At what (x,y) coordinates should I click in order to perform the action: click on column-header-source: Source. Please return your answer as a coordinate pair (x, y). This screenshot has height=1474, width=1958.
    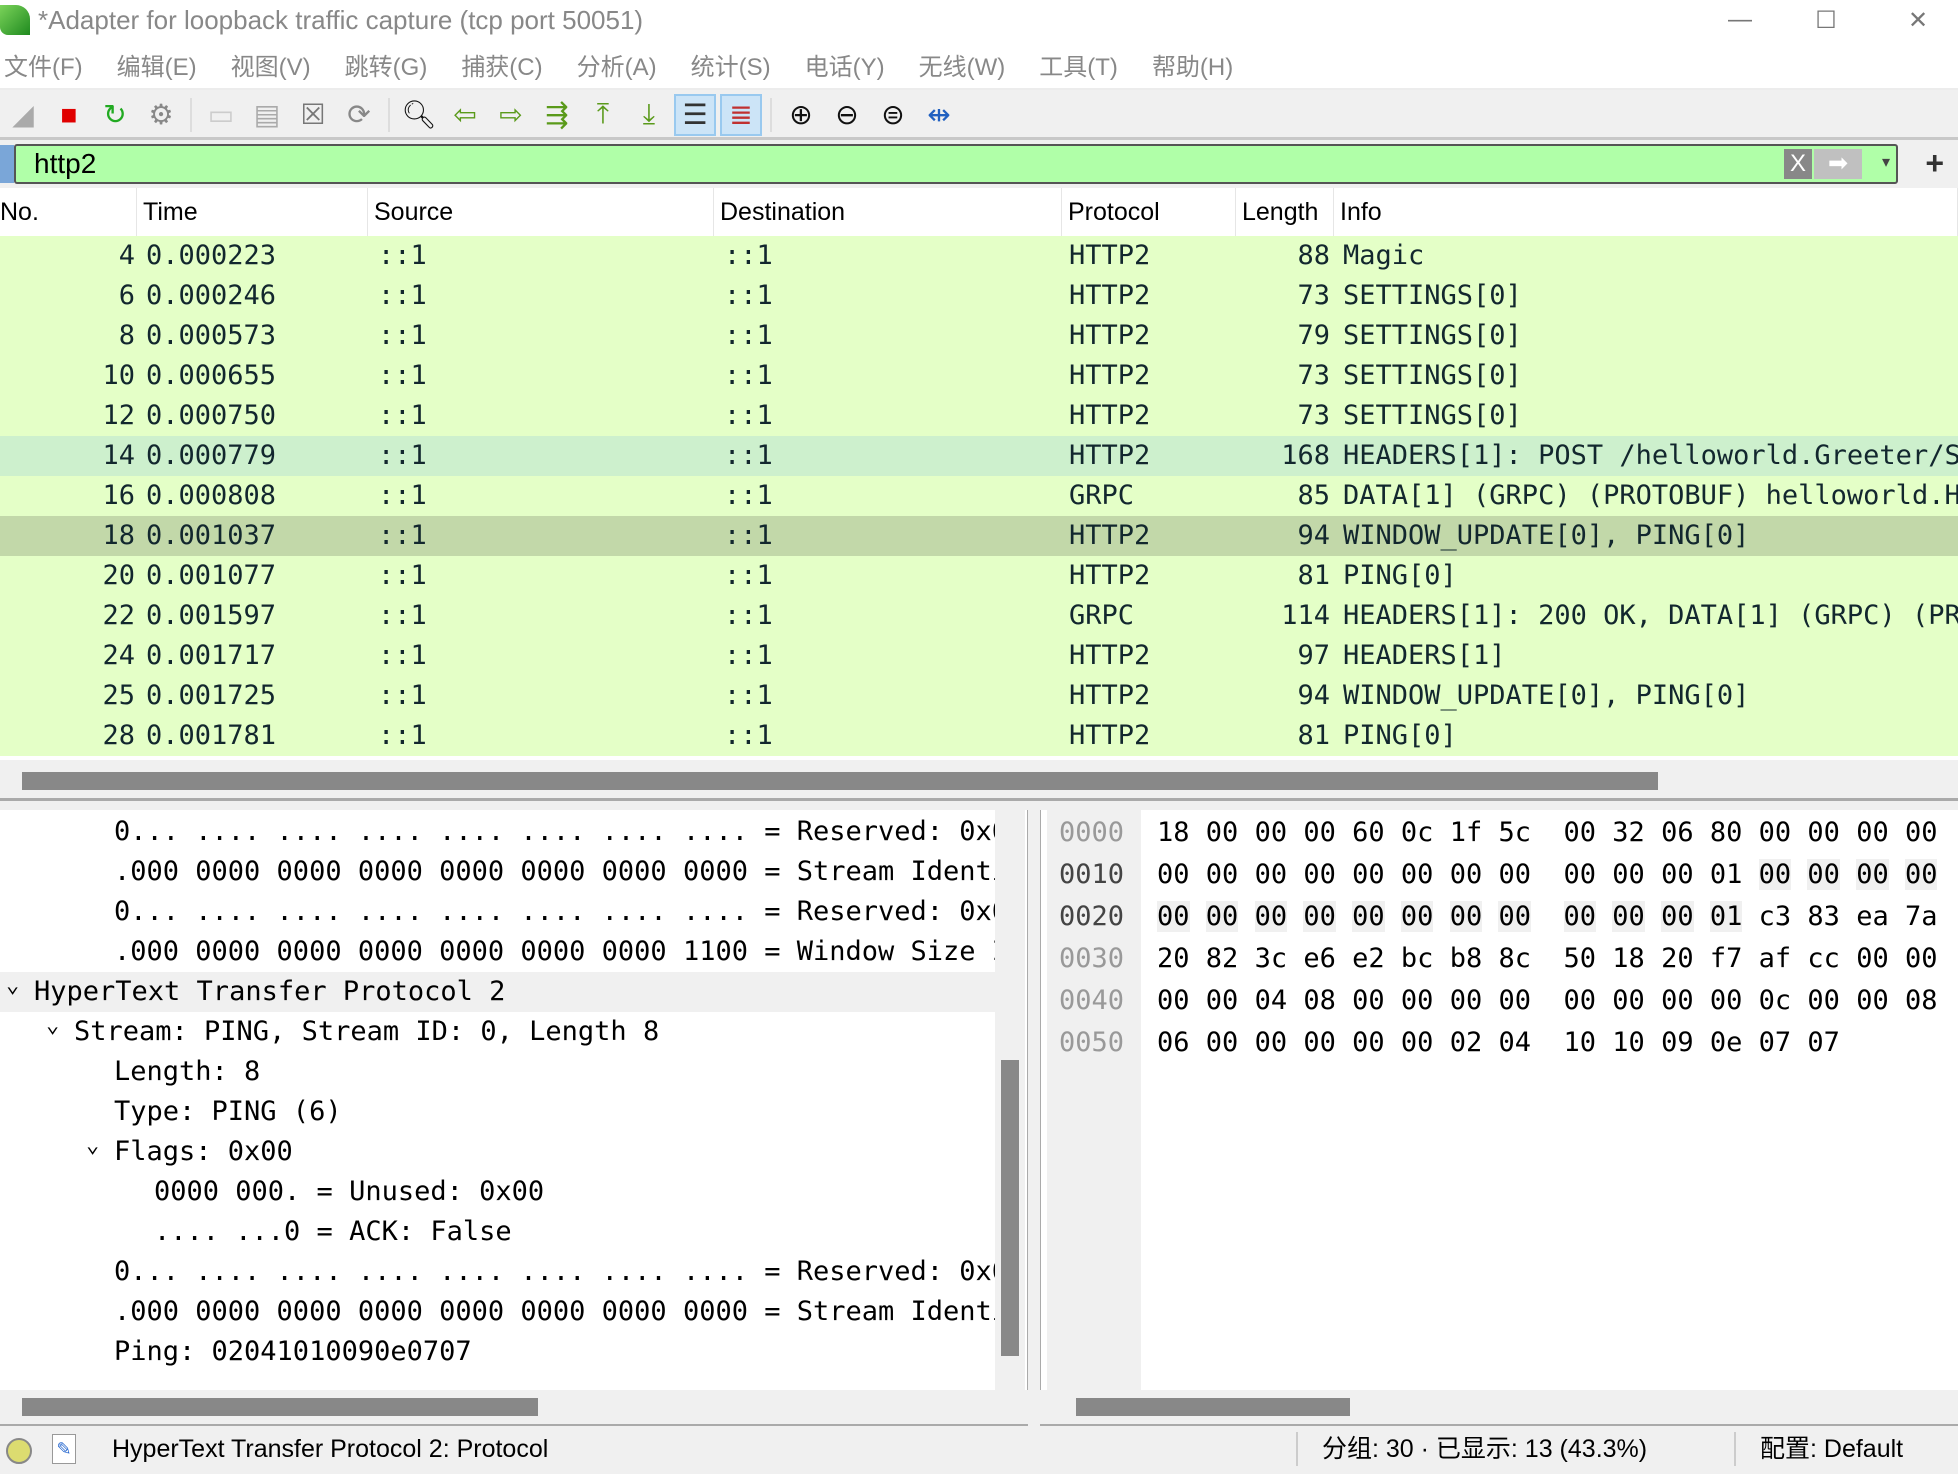
    Looking at the image, I should click on (541, 212).